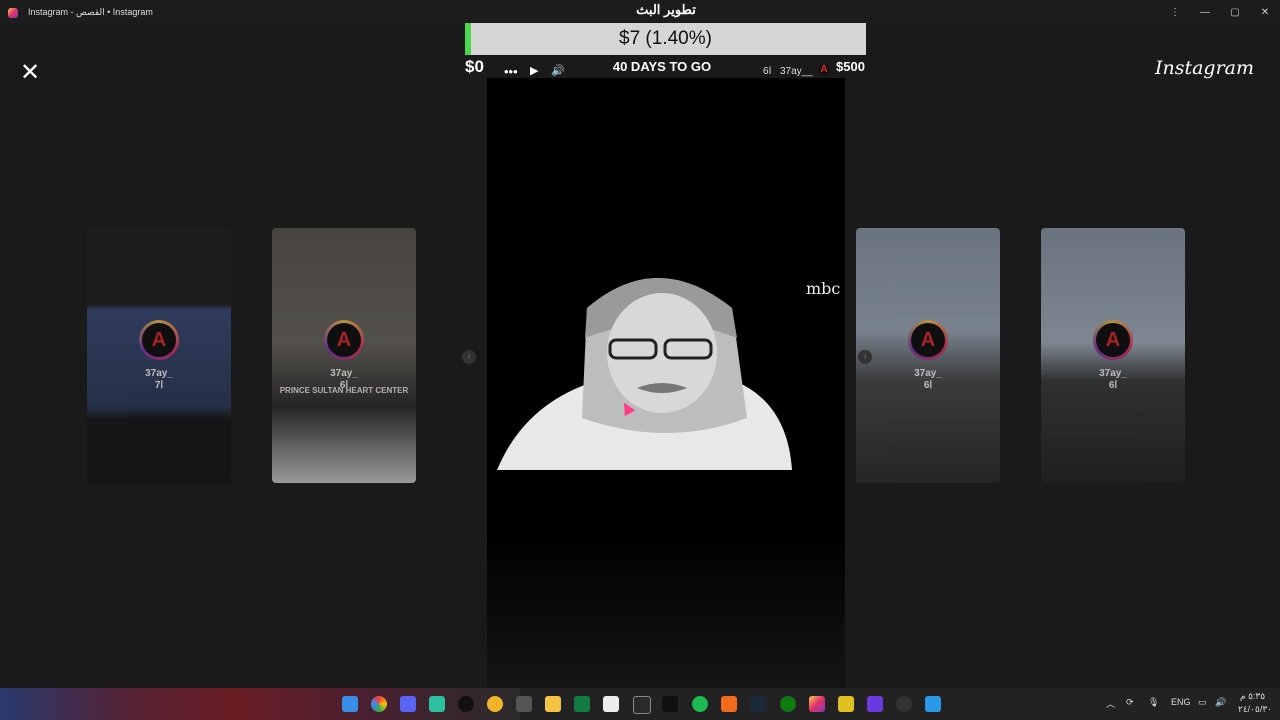  I want to click on window-controls: ⋮ — ▢ ✕, so click(1220, 13).